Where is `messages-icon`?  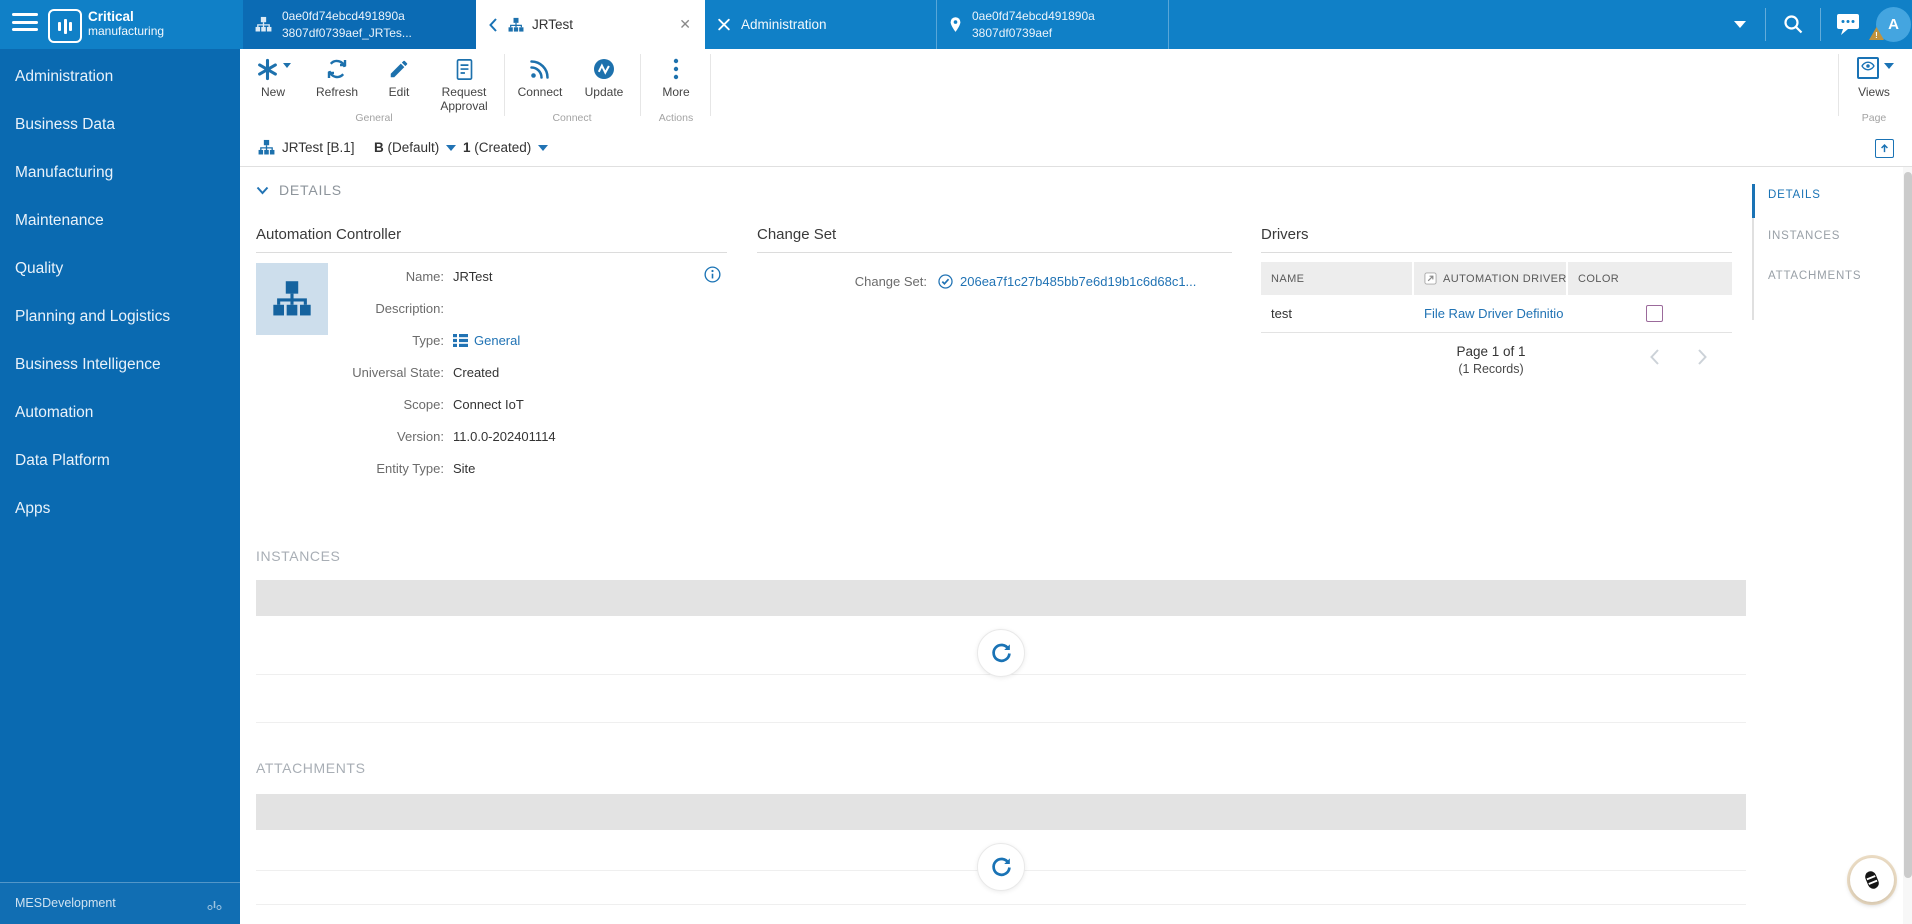
messages-icon is located at coordinates (1848, 27).